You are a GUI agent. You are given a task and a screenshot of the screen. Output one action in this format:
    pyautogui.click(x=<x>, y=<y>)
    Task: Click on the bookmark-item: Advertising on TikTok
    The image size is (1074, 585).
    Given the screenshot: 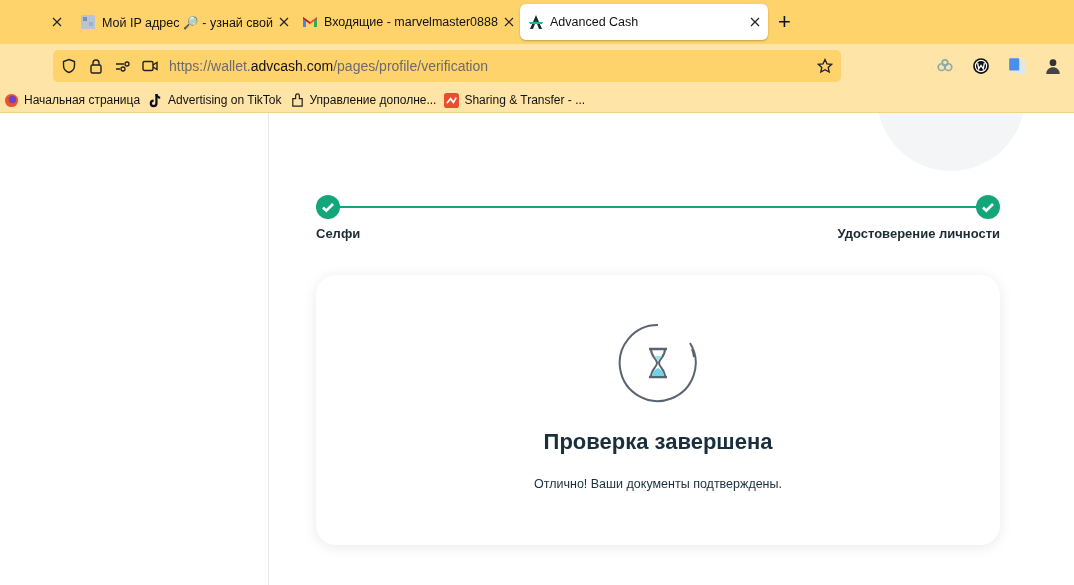 What is the action you would take?
    pyautogui.click(x=215, y=100)
    